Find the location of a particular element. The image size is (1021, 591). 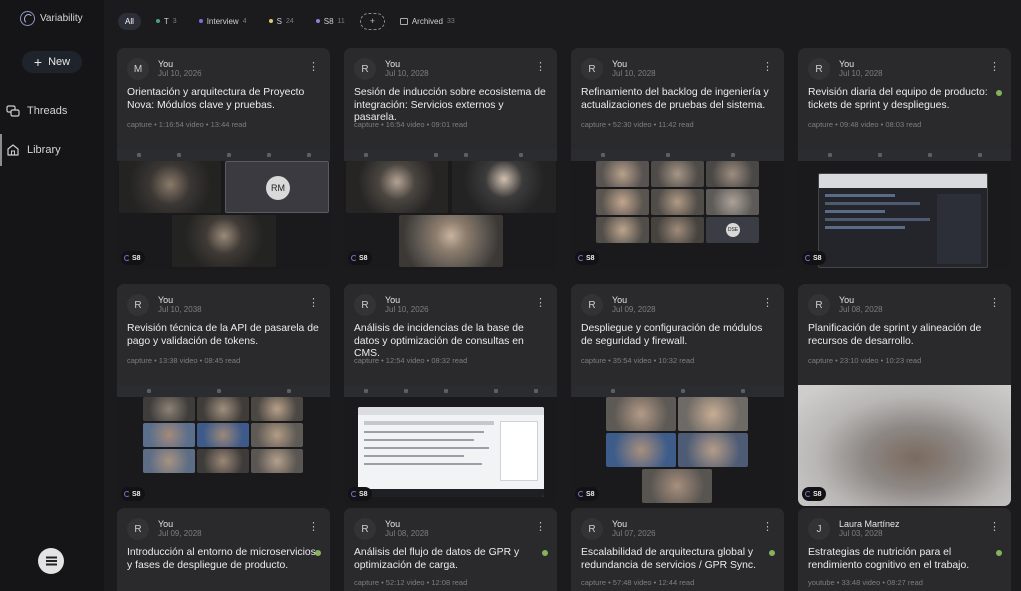

hamburger-icon is located at coordinates (51, 561).